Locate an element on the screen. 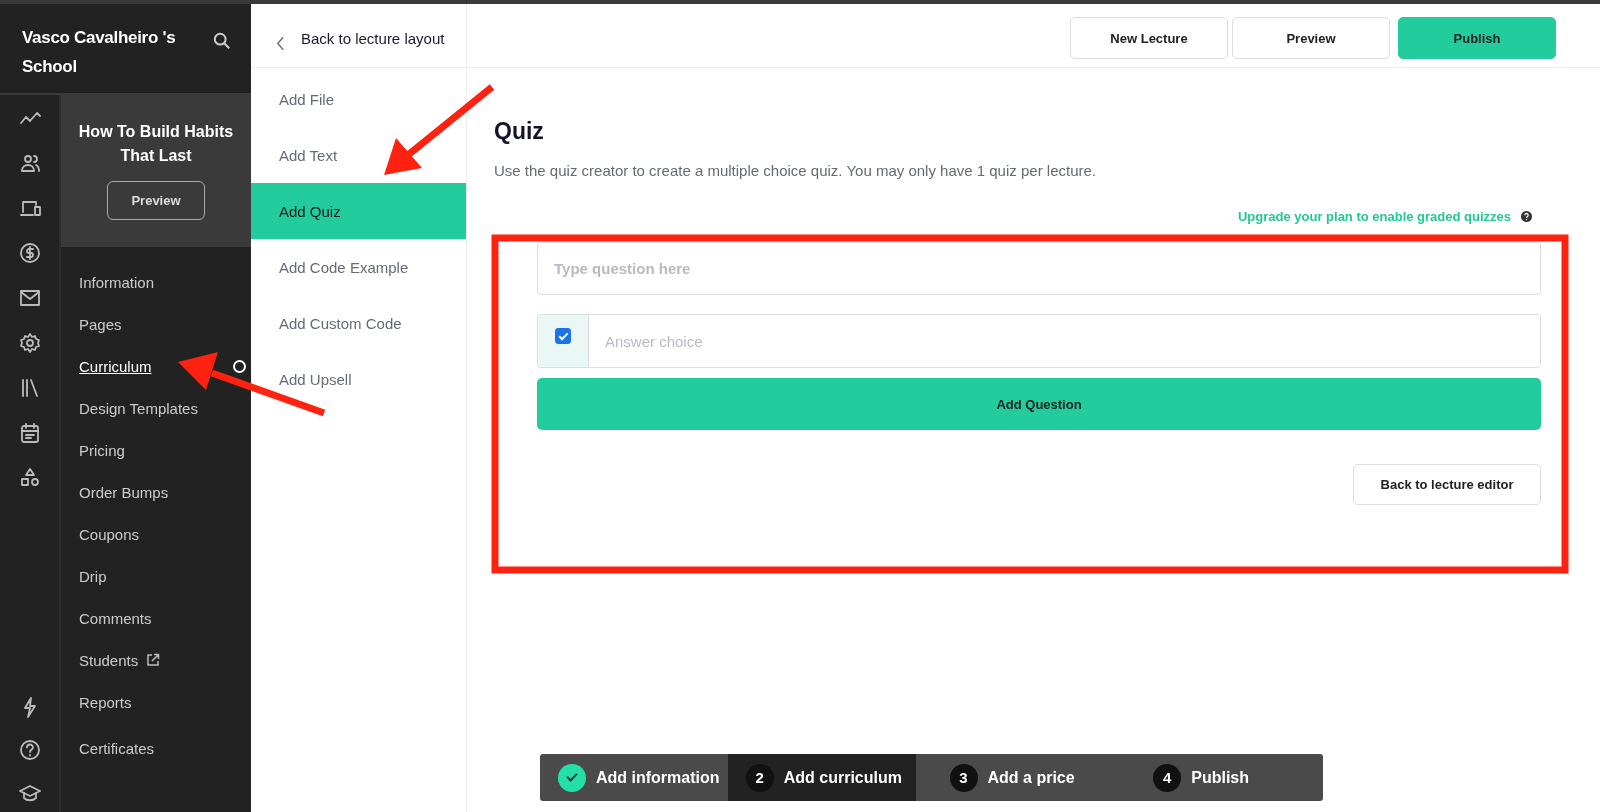 This screenshot has height=812, width=1600. step-label: Add information is located at coordinates (658, 777).